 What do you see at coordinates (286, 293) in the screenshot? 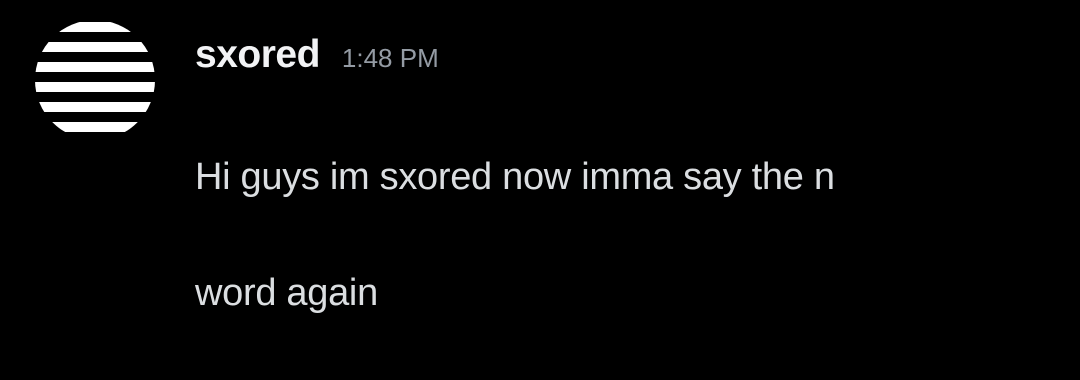
I see `message-line: word again` at bounding box center [286, 293].